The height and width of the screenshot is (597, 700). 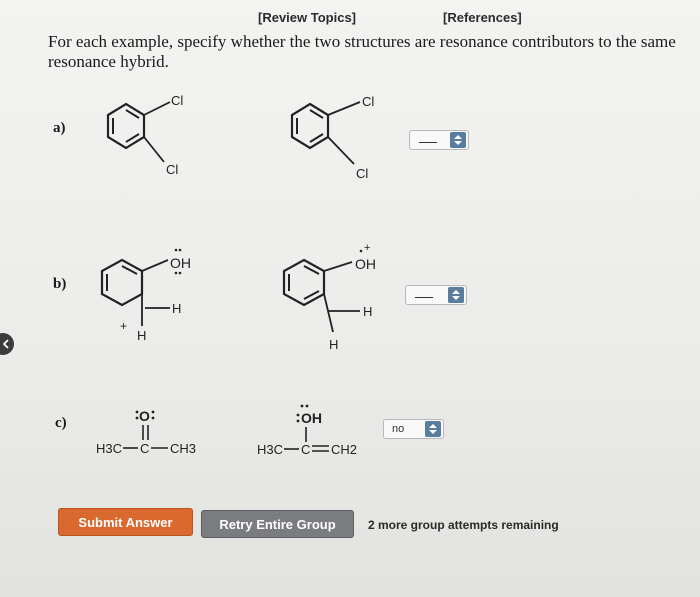 I want to click on references-link: [References], so click(x=482, y=17).